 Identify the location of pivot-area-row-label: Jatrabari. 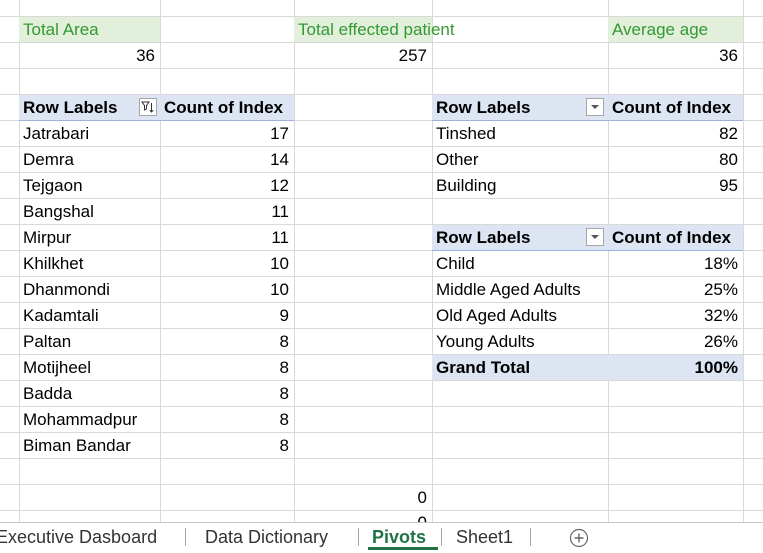
(89, 133).